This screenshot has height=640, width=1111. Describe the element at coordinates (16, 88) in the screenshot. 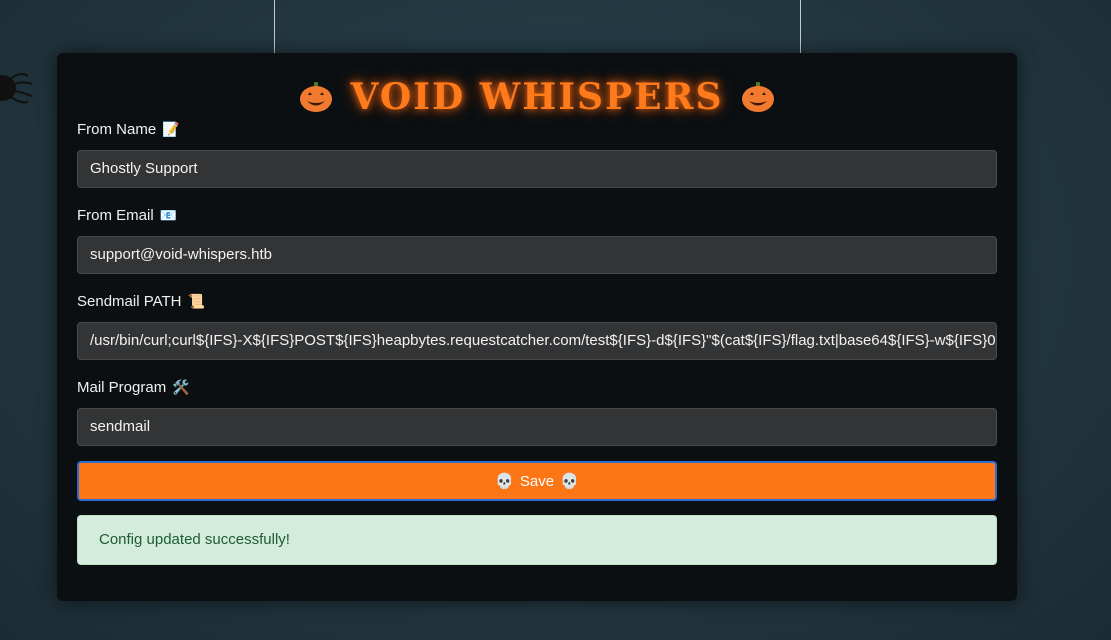

I see `spider-icon` at that location.